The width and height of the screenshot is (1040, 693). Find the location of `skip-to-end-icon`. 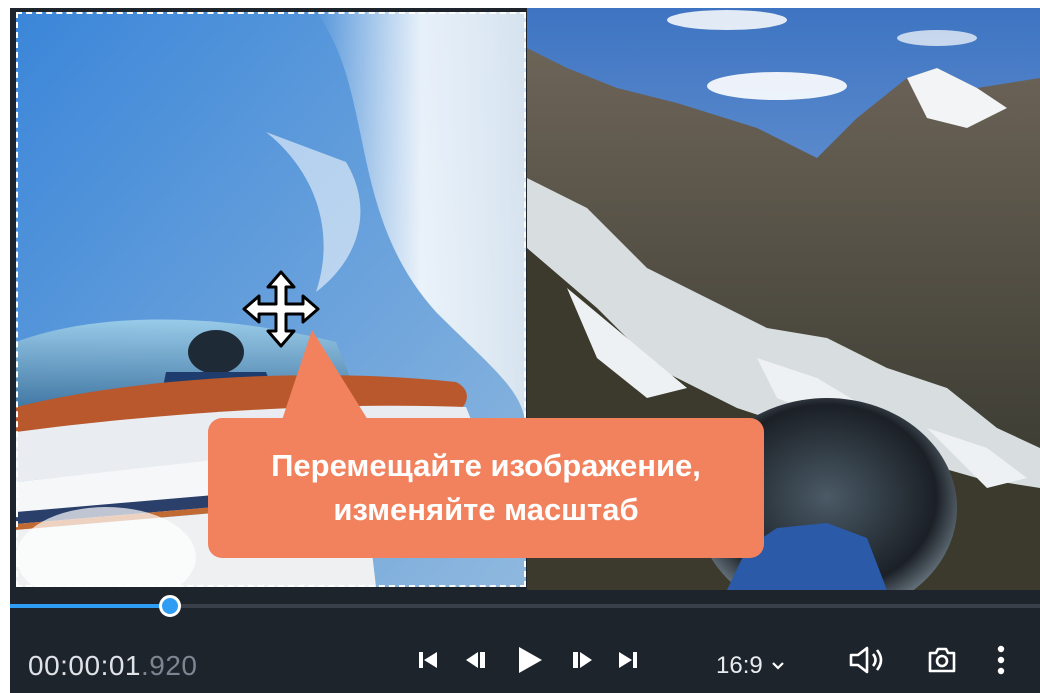

skip-to-end-icon is located at coordinates (628, 660).